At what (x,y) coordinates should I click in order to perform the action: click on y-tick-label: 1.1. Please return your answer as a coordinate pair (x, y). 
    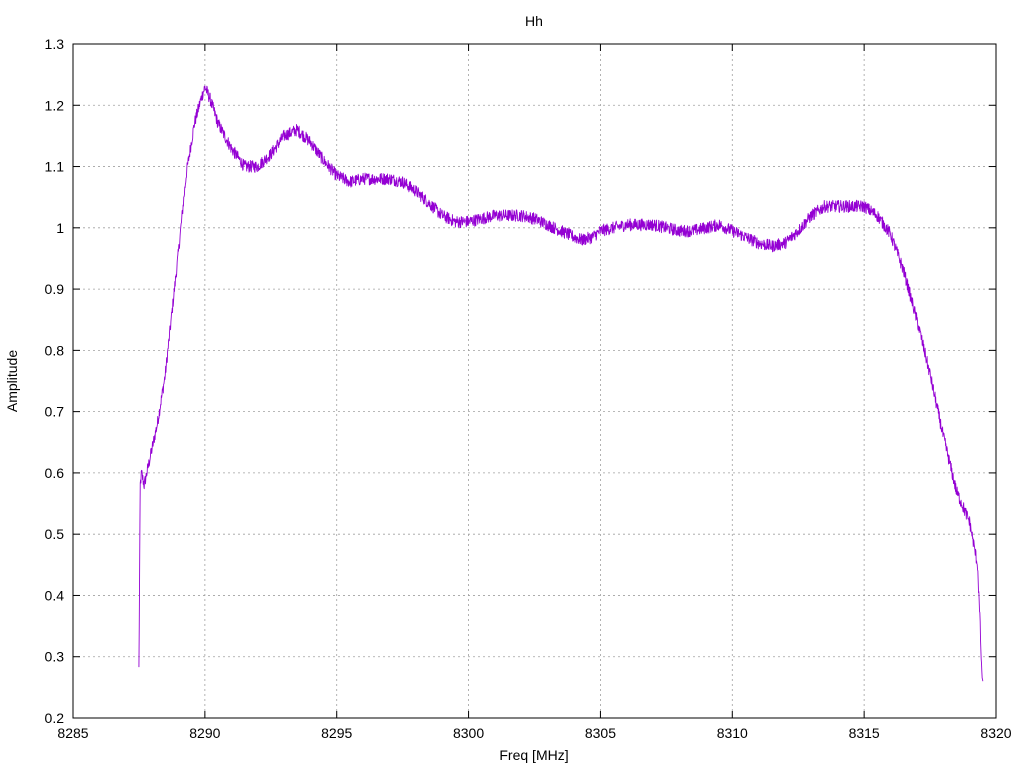
    Looking at the image, I should click on (55, 167).